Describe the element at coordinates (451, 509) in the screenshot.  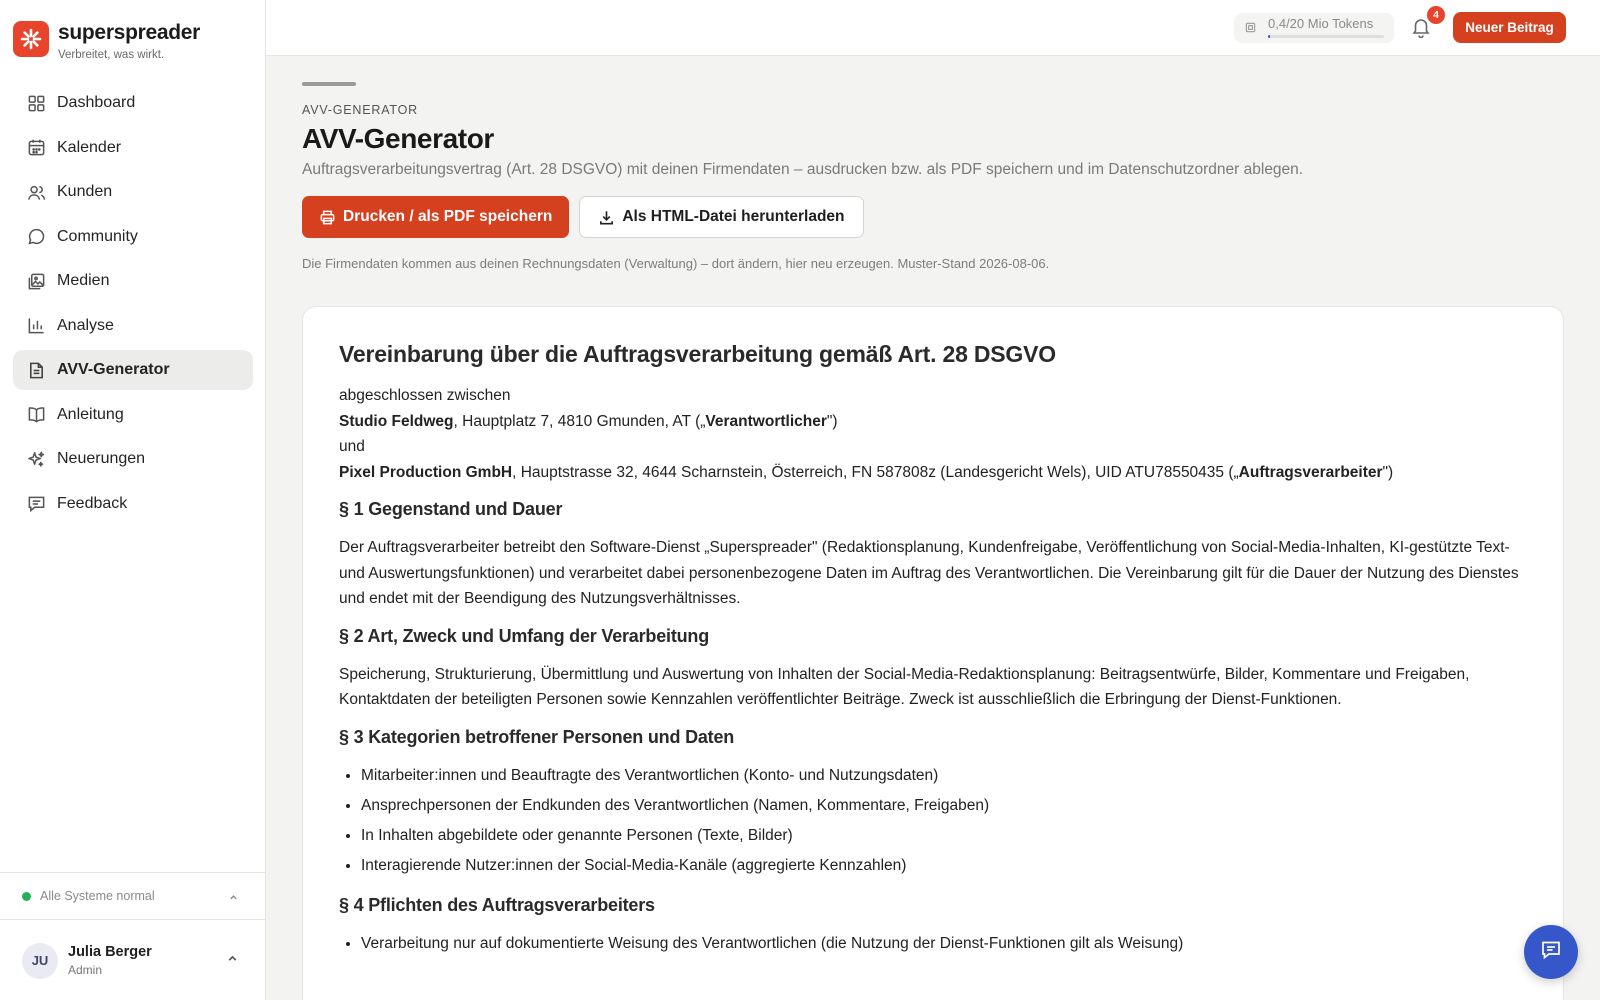
I see `section-heading: § 1 Gegenstand und Dauer` at that location.